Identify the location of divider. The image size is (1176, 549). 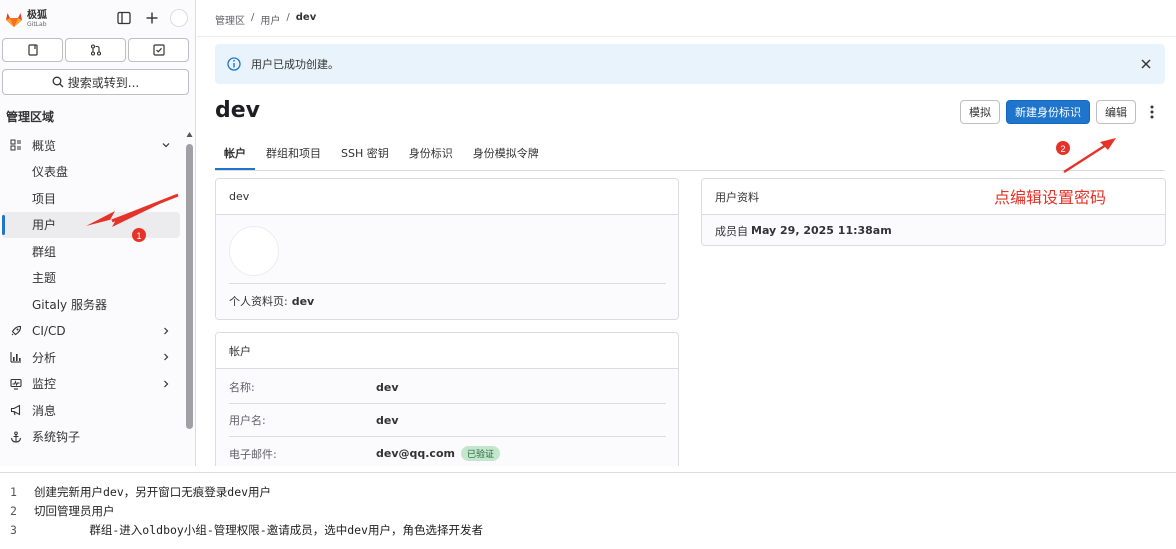
(447, 283).